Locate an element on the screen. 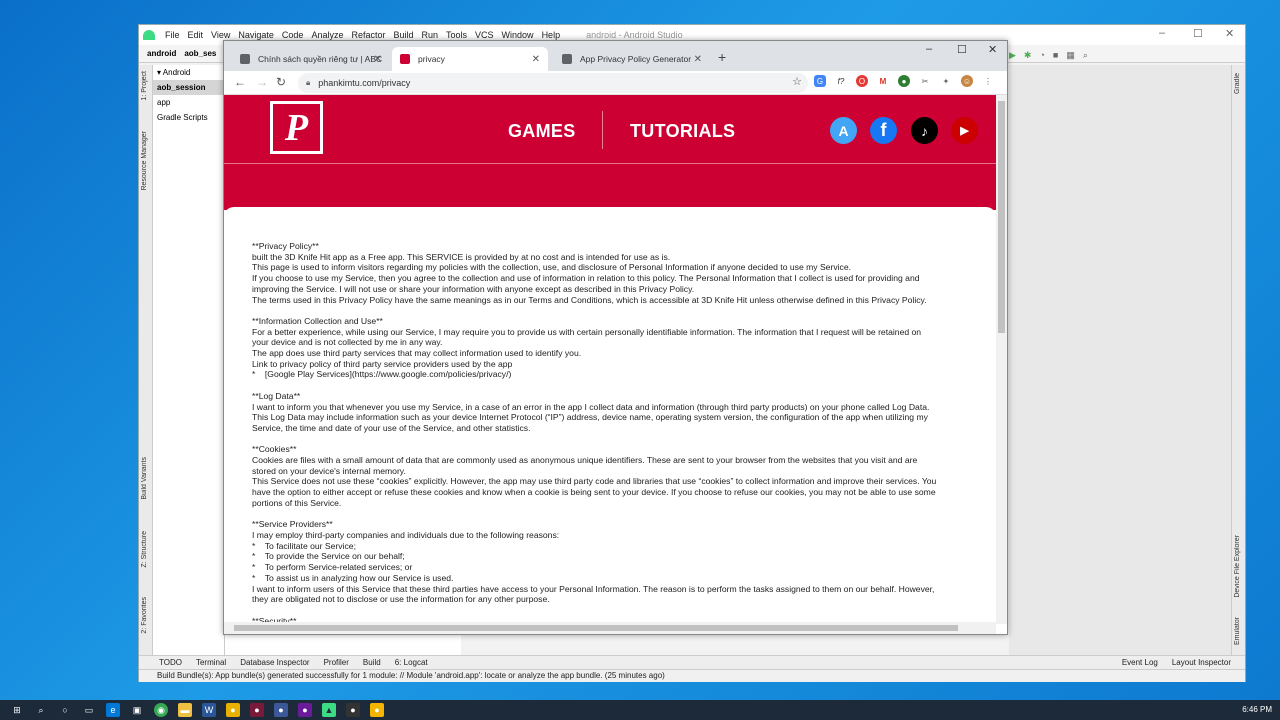 The height and width of the screenshot is (720, 1280). project-tool-tab: 1: Project is located at coordinates (144, 86).